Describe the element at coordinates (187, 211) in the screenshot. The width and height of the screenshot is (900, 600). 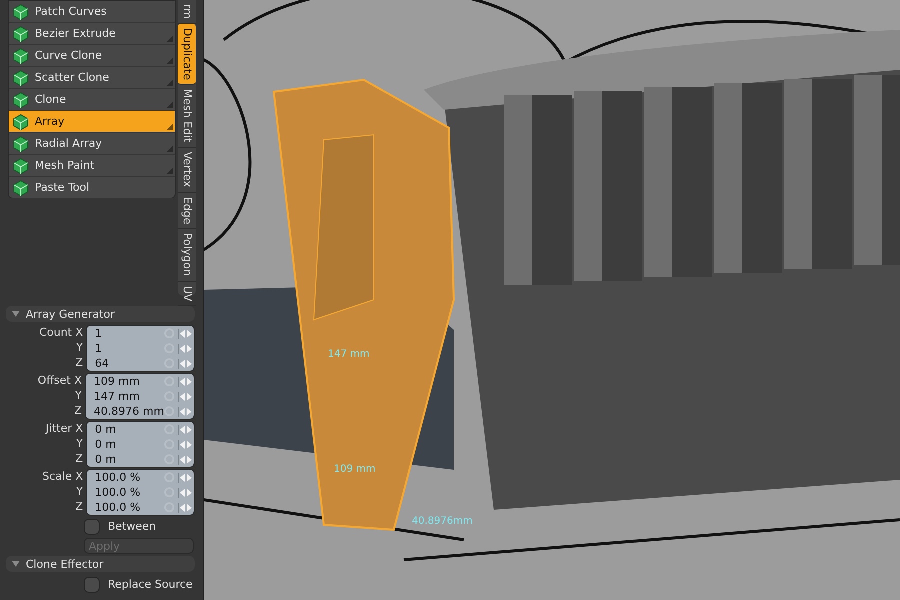
I see `vertical-tab: Edge` at that location.